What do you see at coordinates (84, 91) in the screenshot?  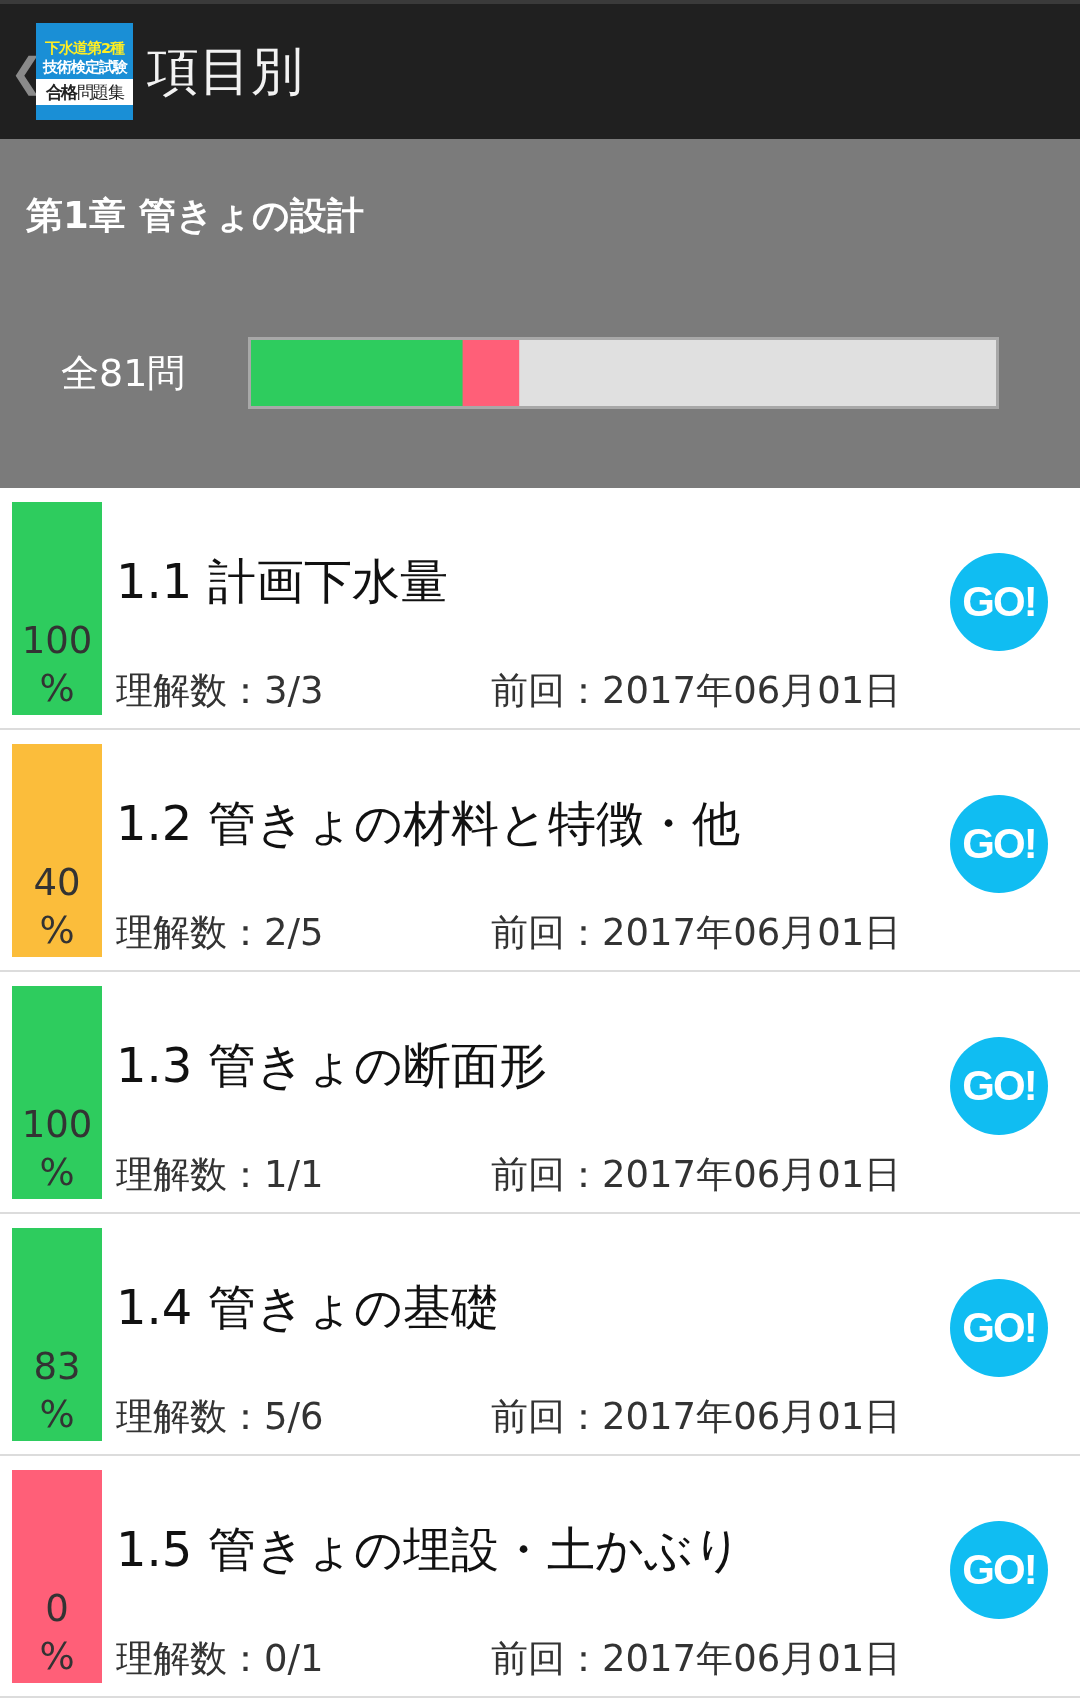 I see `logo-text: 合格問題集` at bounding box center [84, 91].